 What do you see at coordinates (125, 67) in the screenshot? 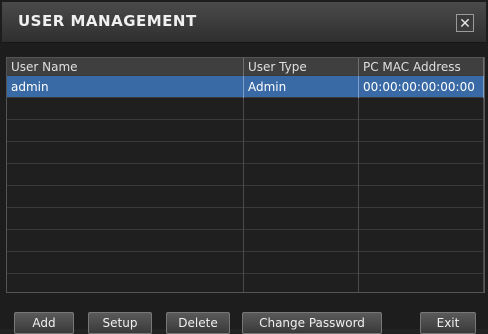
I see `column-header-user-name: User Name` at bounding box center [125, 67].